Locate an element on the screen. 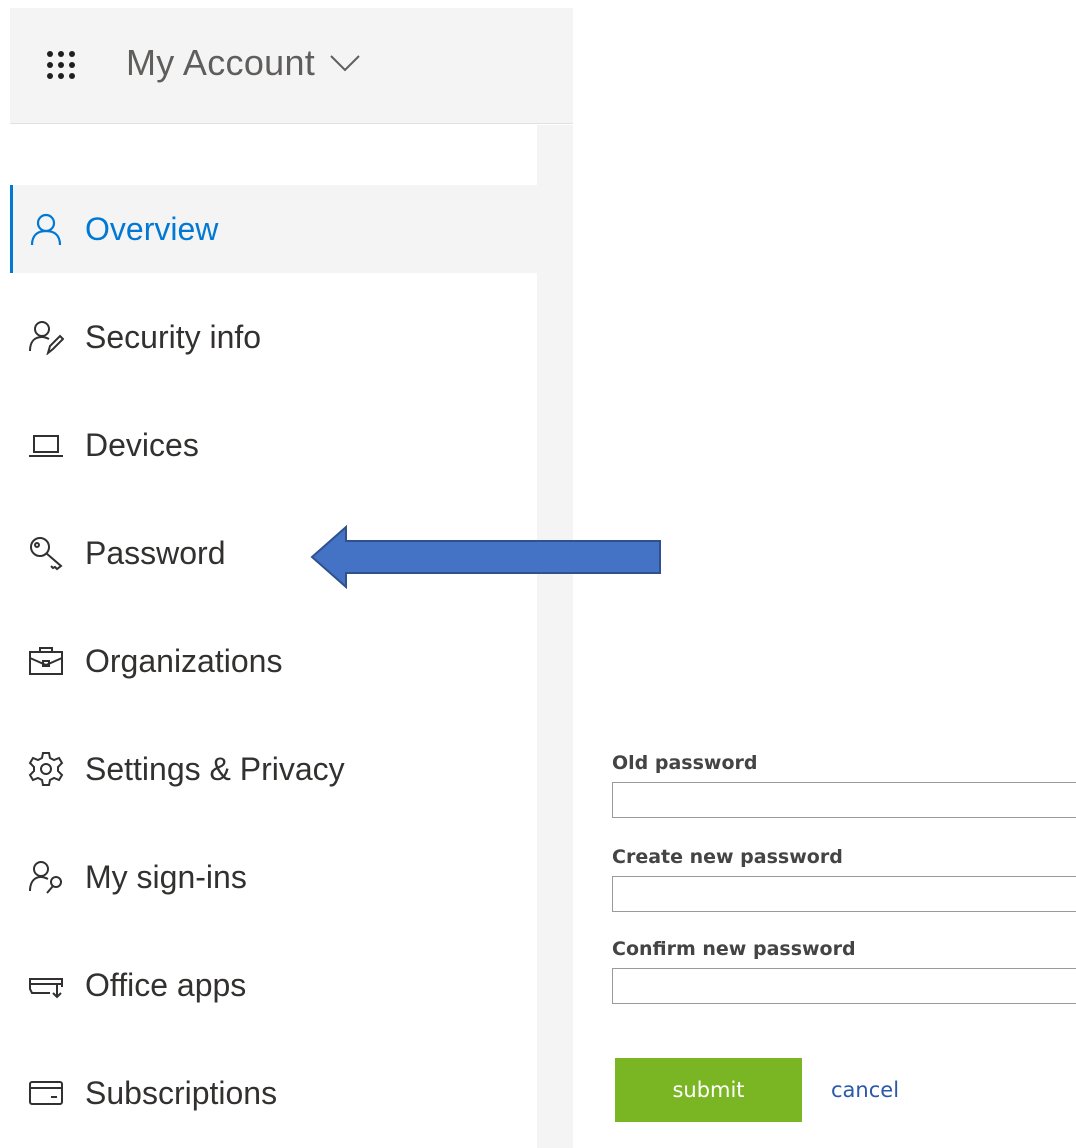 This screenshot has height=1148, width=1076. confirm-password-label: Confirm new password is located at coordinates (734, 949).